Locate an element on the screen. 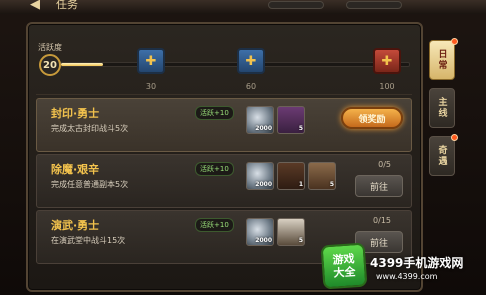 The height and width of the screenshot is (295, 486). milestone-value: 60 is located at coordinates (251, 86).